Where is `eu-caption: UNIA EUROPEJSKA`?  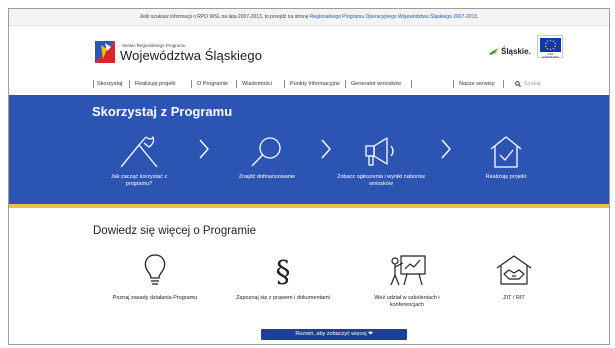
eu-caption: UNIA EUROPEJSKA is located at coordinates (550, 56).